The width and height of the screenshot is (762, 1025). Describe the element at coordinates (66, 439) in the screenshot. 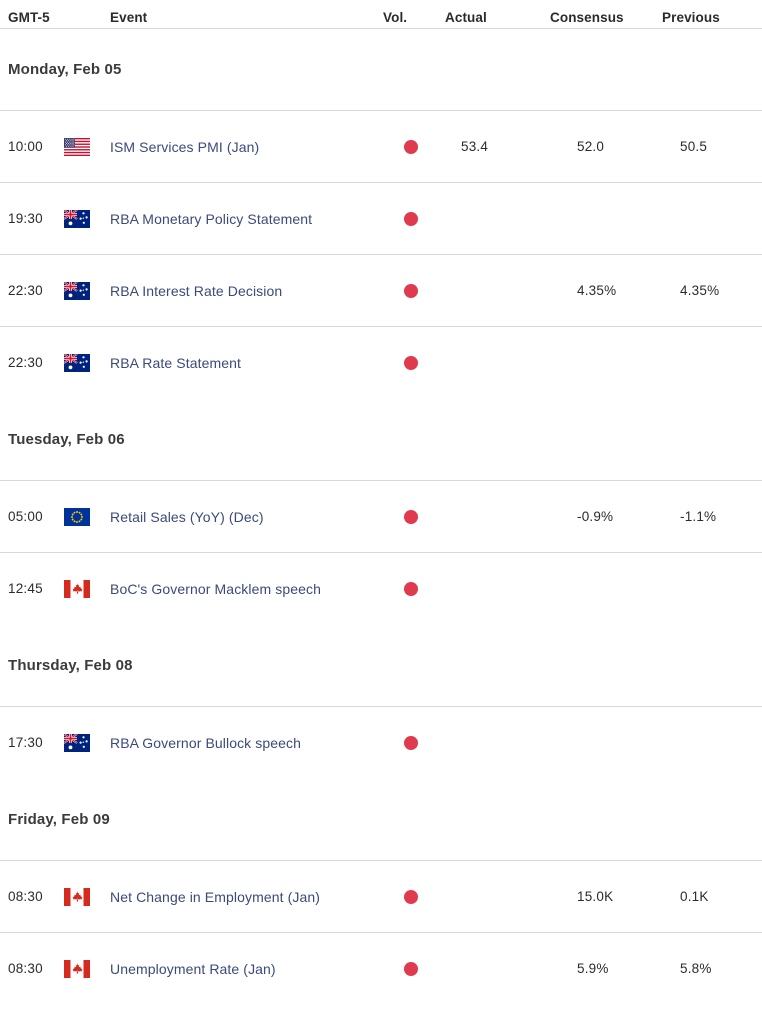

I see `date-group-header: Tuesday, Feb 06` at that location.